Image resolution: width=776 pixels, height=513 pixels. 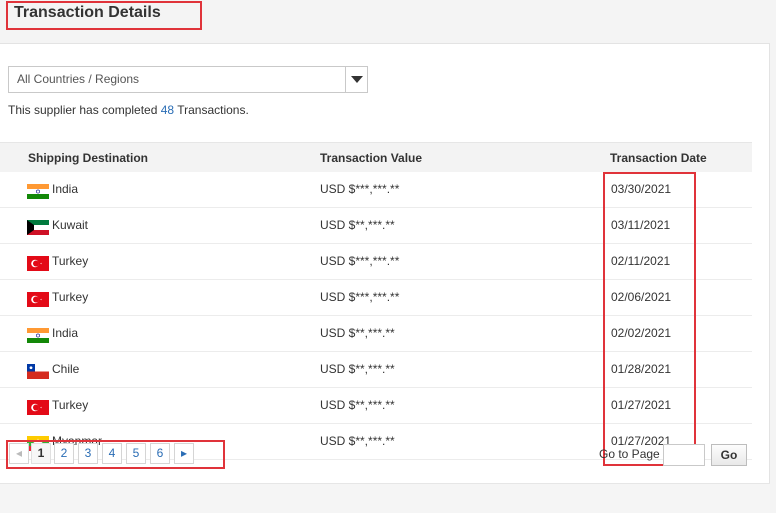 What do you see at coordinates (385, 498) in the screenshot?
I see `table-footer` at bounding box center [385, 498].